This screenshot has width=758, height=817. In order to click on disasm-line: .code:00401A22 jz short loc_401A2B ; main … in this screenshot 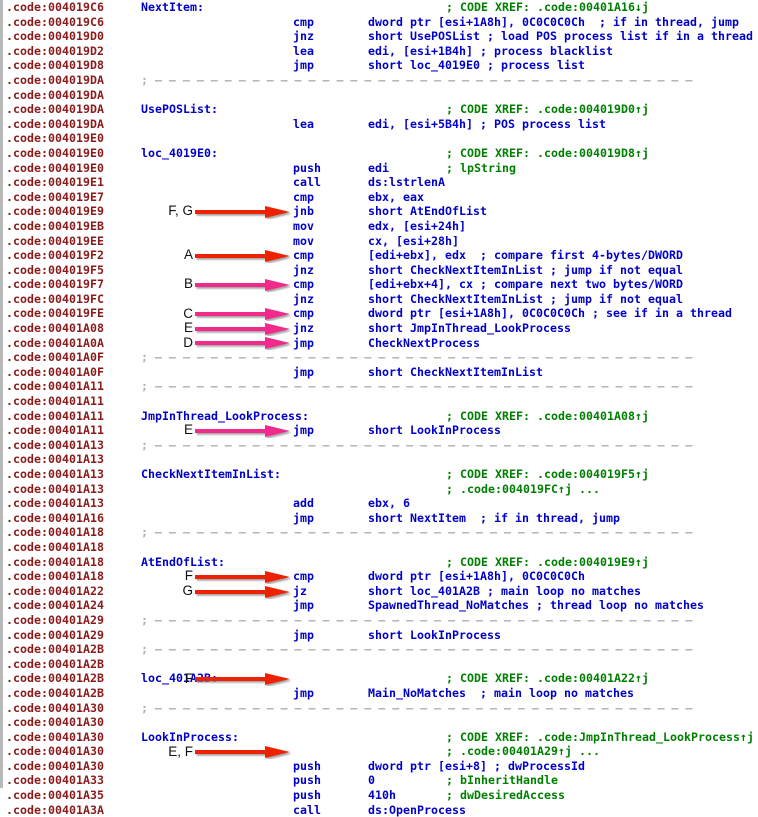, I will do `click(380, 591)`.